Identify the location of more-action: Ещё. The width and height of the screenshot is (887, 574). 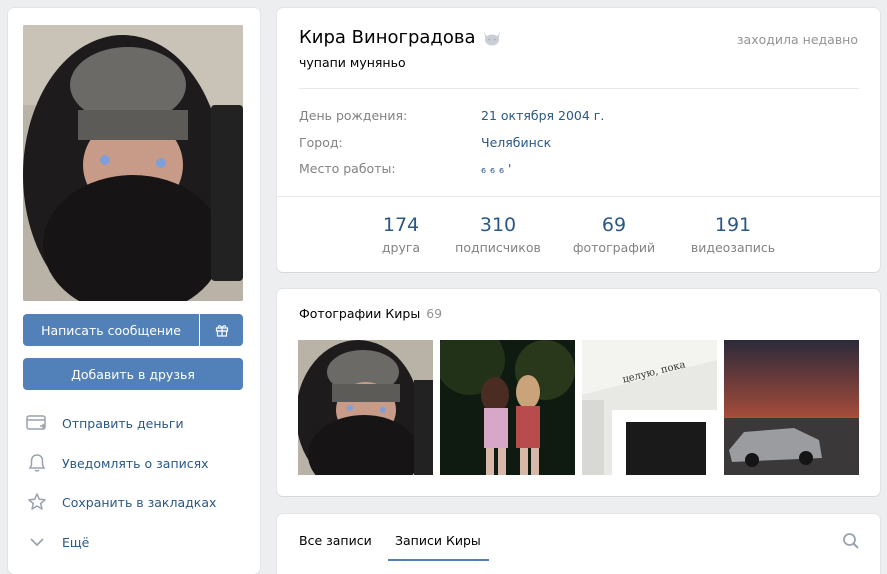
(135, 542).